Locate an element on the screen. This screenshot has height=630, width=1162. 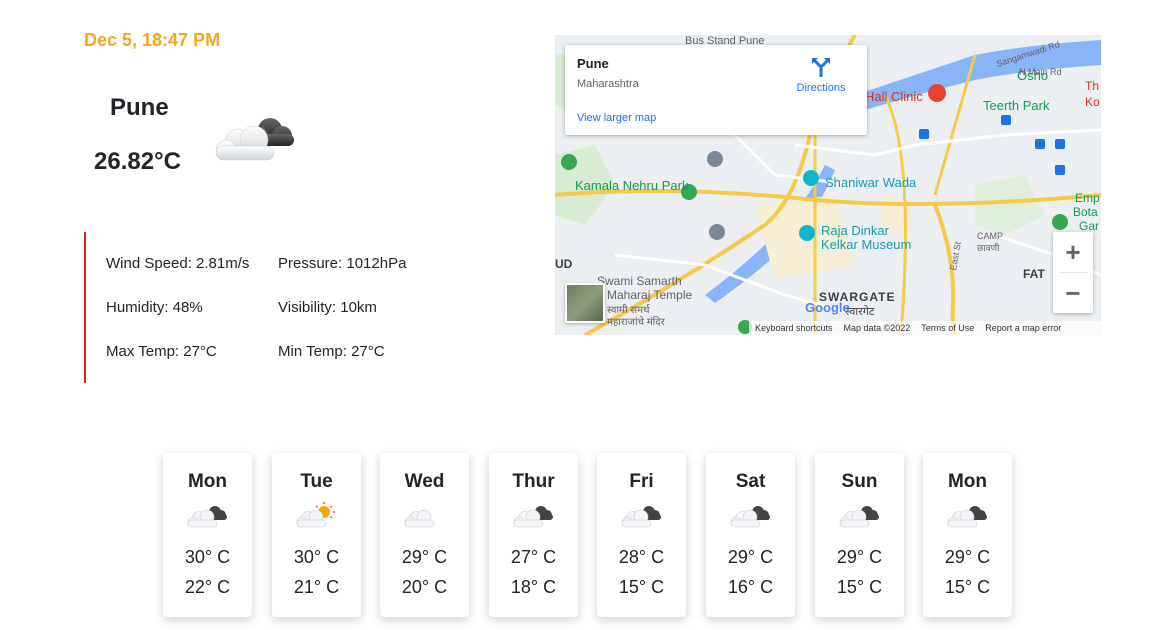
humidity: Humidity: 48% is located at coordinates (154, 307).